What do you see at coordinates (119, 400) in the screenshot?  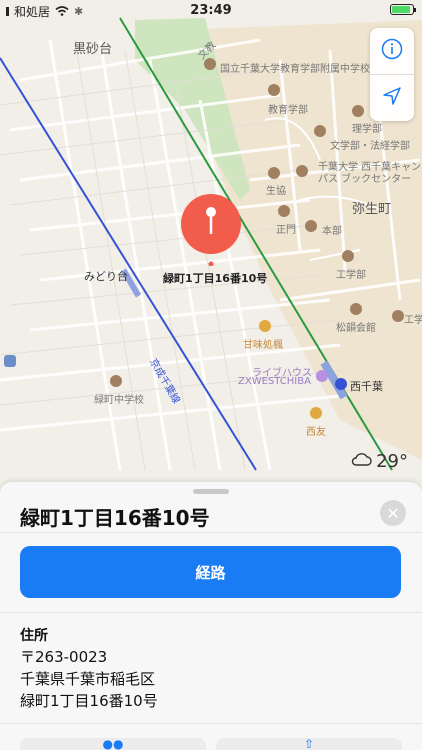 I see `map-label-junior-high: 緑町中学校` at bounding box center [119, 400].